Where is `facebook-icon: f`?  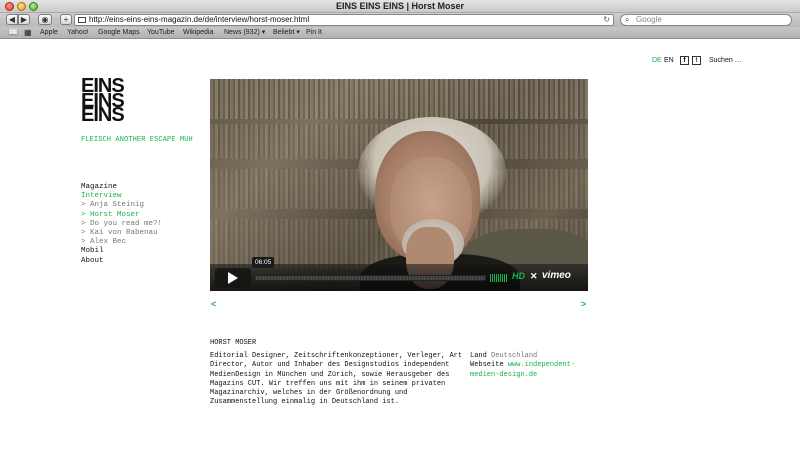 facebook-icon: f is located at coordinates (684, 60).